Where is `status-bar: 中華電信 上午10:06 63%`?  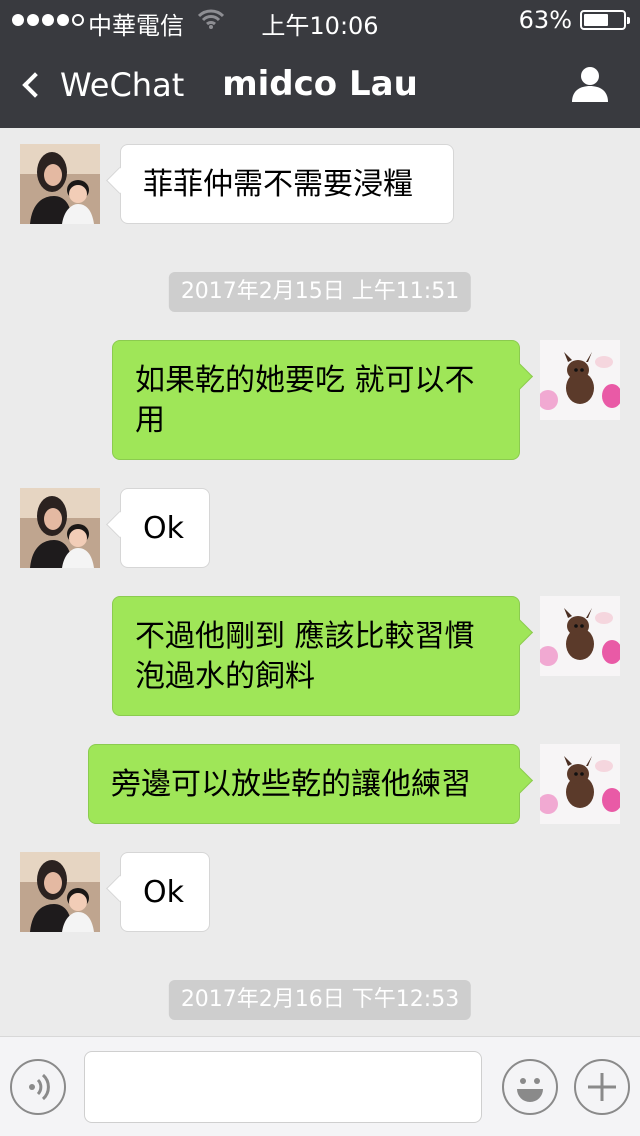 status-bar: 中華電信 上午10:06 63% is located at coordinates (320, 20).